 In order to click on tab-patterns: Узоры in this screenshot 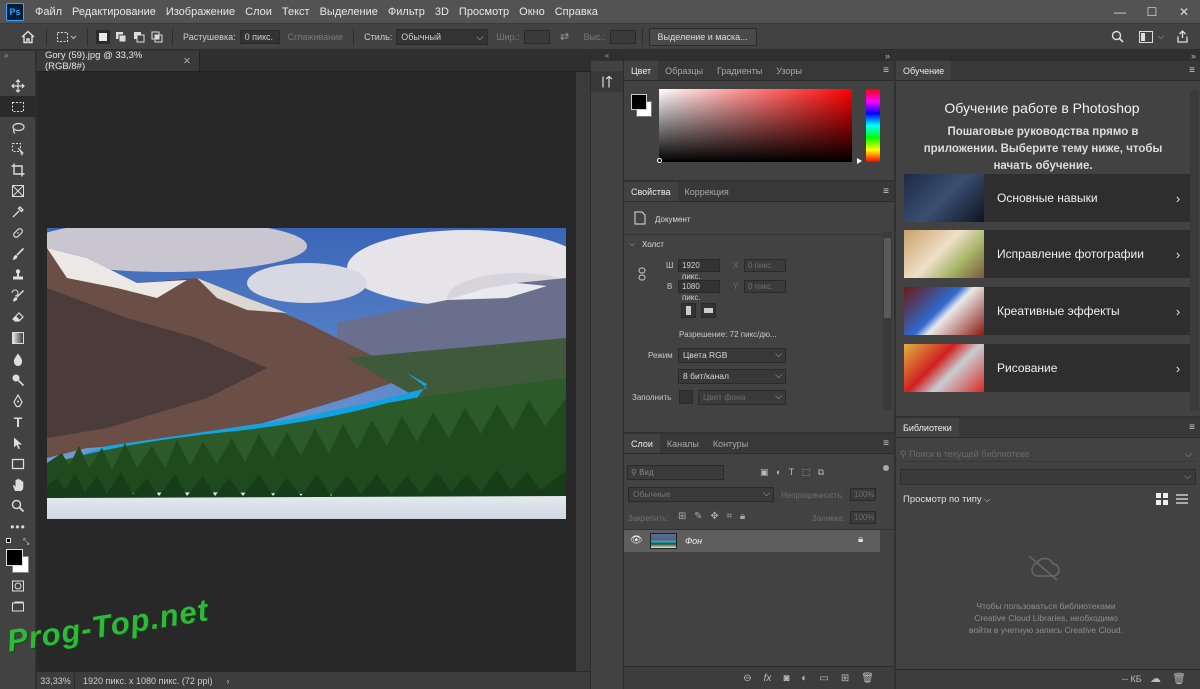, I will do `click(789, 70)`.